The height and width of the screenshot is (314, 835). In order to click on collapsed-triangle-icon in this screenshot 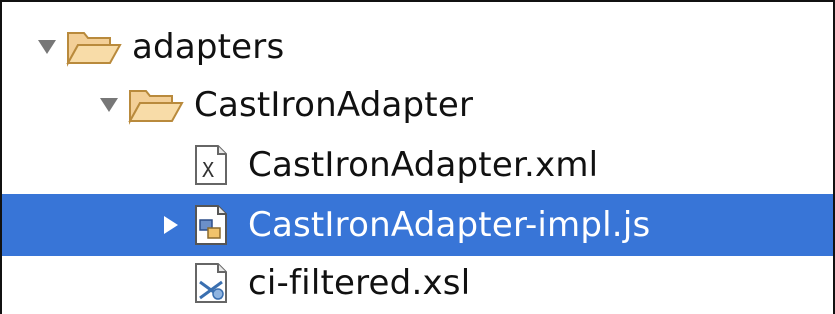, I will do `click(171, 225)`.